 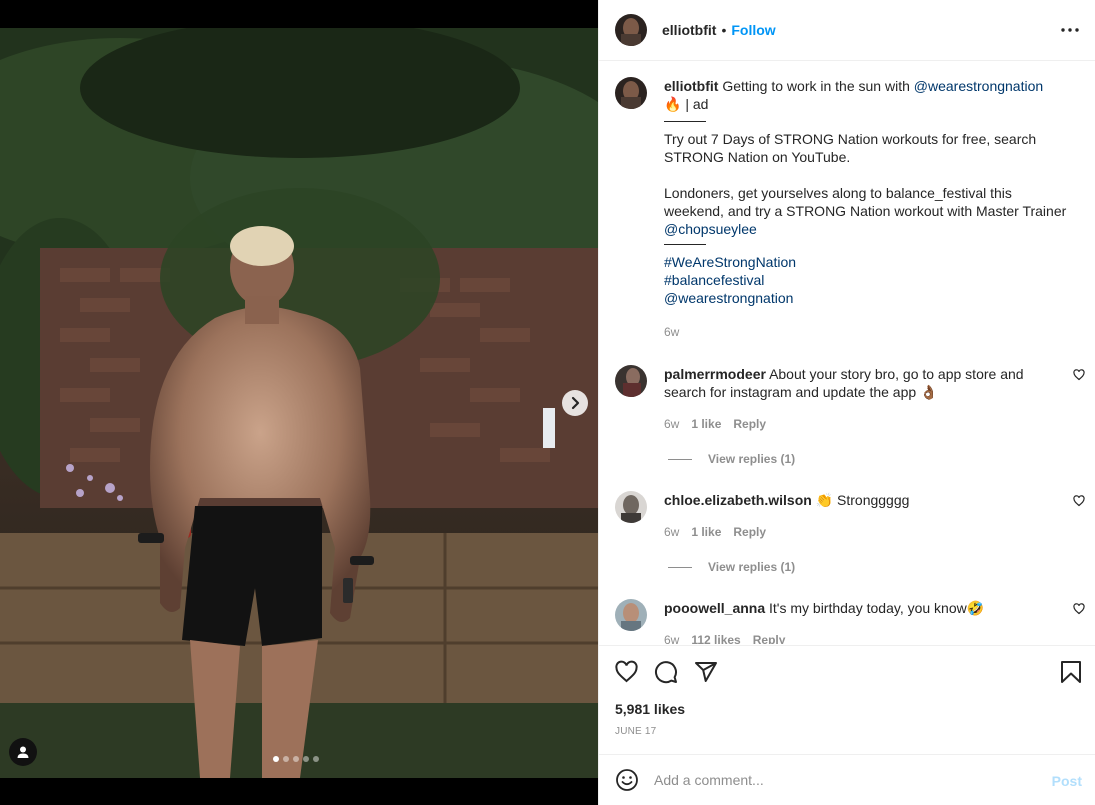 I want to click on tagged-users-button, so click(x=23, y=752).